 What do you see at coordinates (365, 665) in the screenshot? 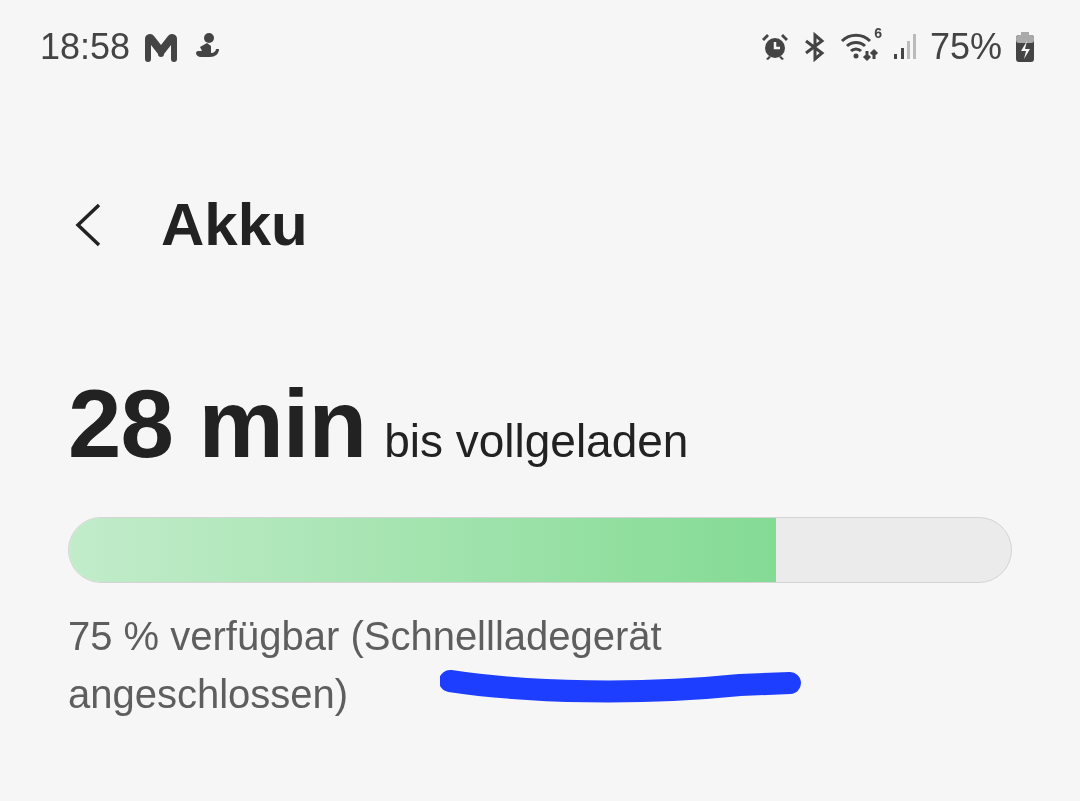
I see `battery-status-text: 75 % verfügbar (Schnellladegerät angeschlossen)` at bounding box center [365, 665].